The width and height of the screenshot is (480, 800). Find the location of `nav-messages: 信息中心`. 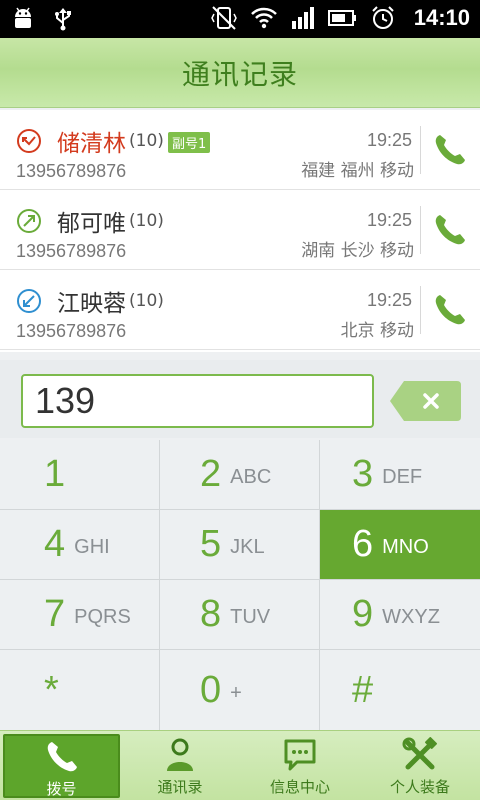

nav-messages: 信息中心 is located at coordinates (300, 765).